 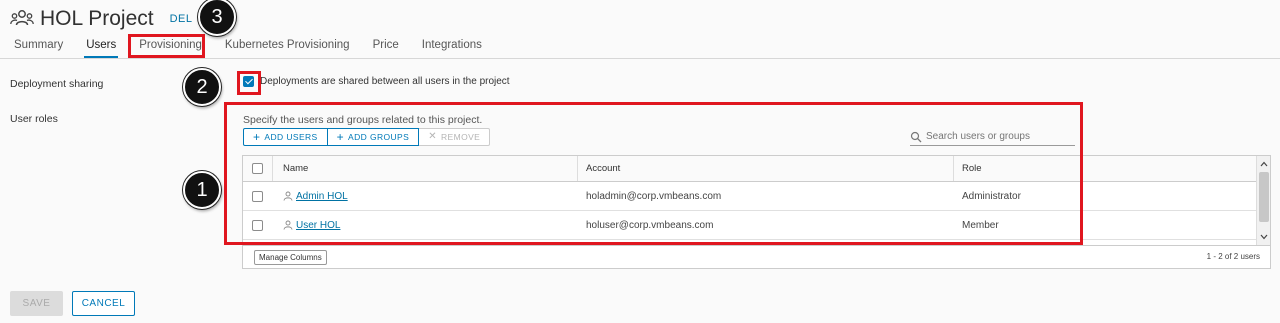 I want to click on callout-badge-3: 3, so click(x=217, y=18).